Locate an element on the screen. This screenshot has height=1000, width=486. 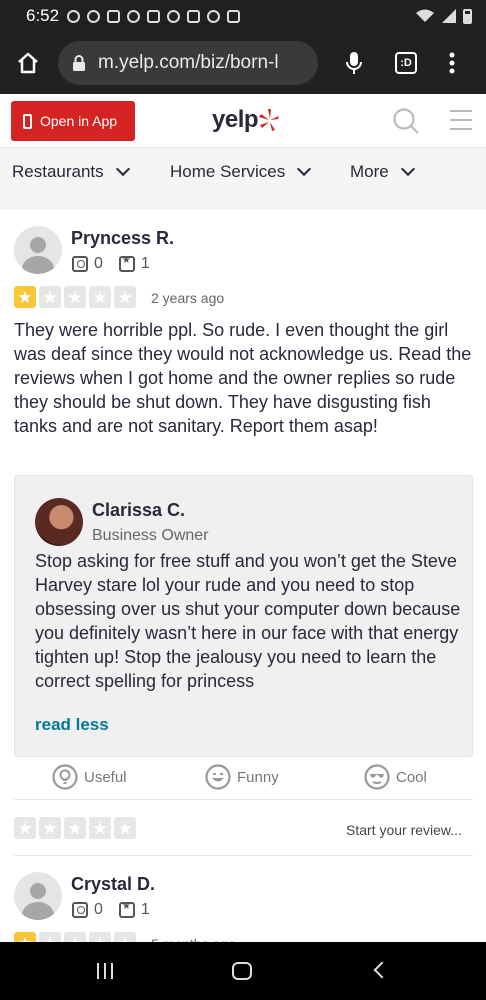
url-text: m.yelp.com/biz/born-l is located at coordinates (188, 62).